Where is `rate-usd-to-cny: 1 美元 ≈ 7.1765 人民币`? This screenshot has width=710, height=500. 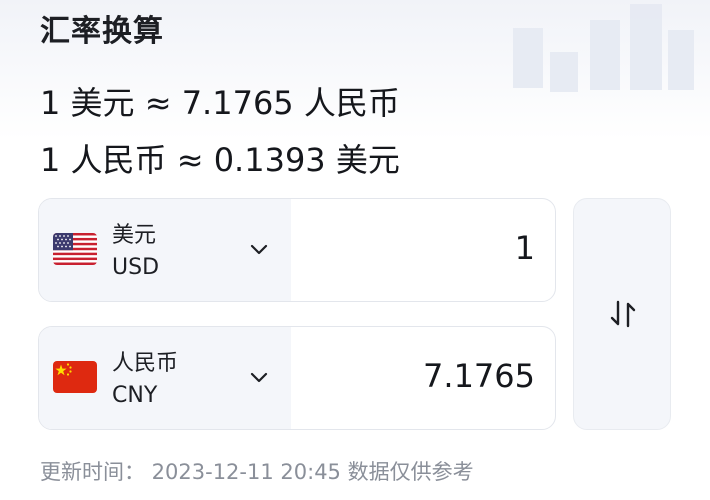
rate-usd-to-cny: 1 美元 ≈ 7.1765 人民币 is located at coordinates (220, 103).